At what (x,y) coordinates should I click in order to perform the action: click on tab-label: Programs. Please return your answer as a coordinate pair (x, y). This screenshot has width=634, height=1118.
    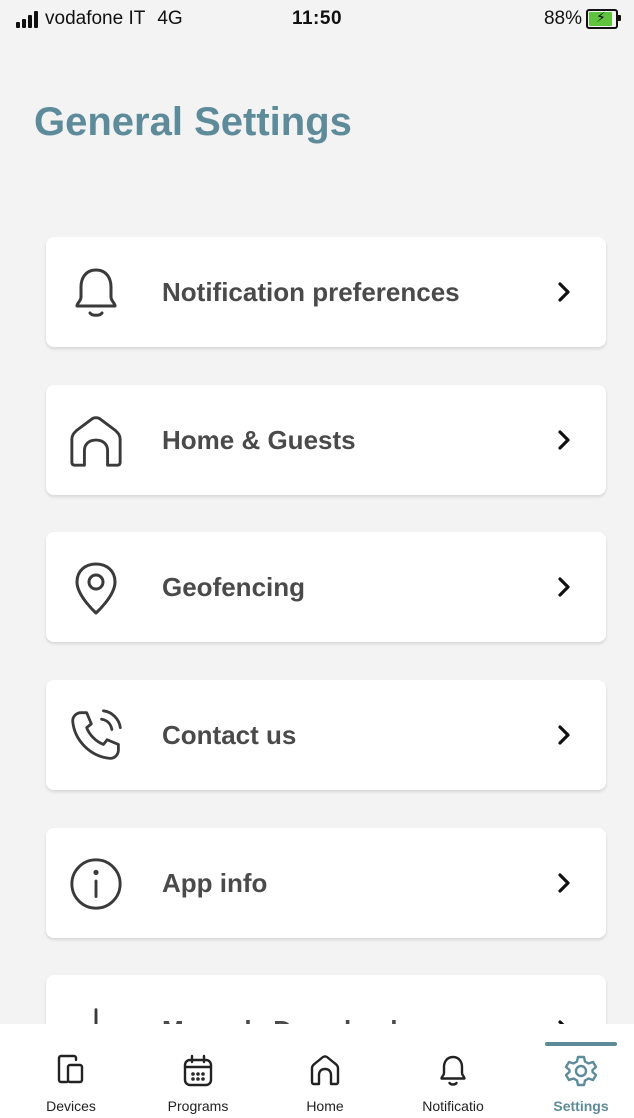
    Looking at the image, I should click on (198, 1106).